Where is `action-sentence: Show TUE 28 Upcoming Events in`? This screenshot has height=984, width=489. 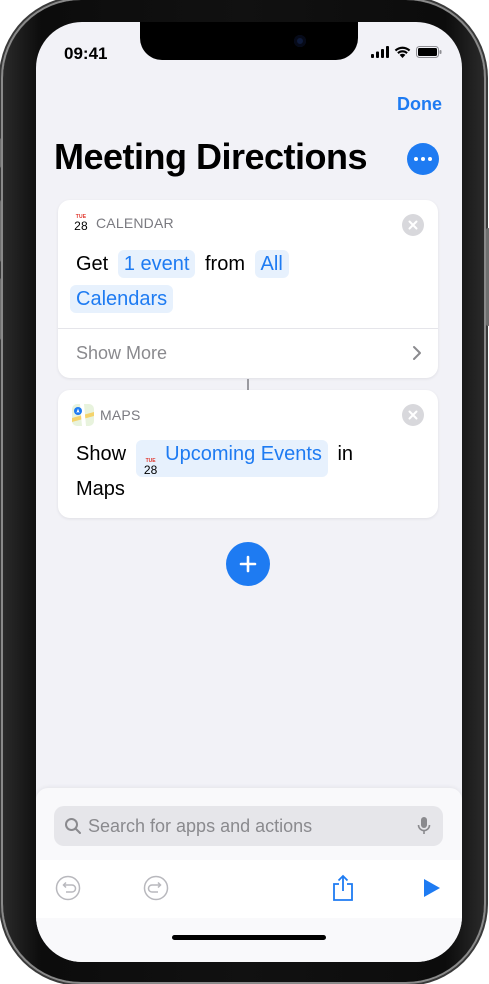 action-sentence: Show TUE 28 Upcoming Events in is located at coordinates (214, 457).